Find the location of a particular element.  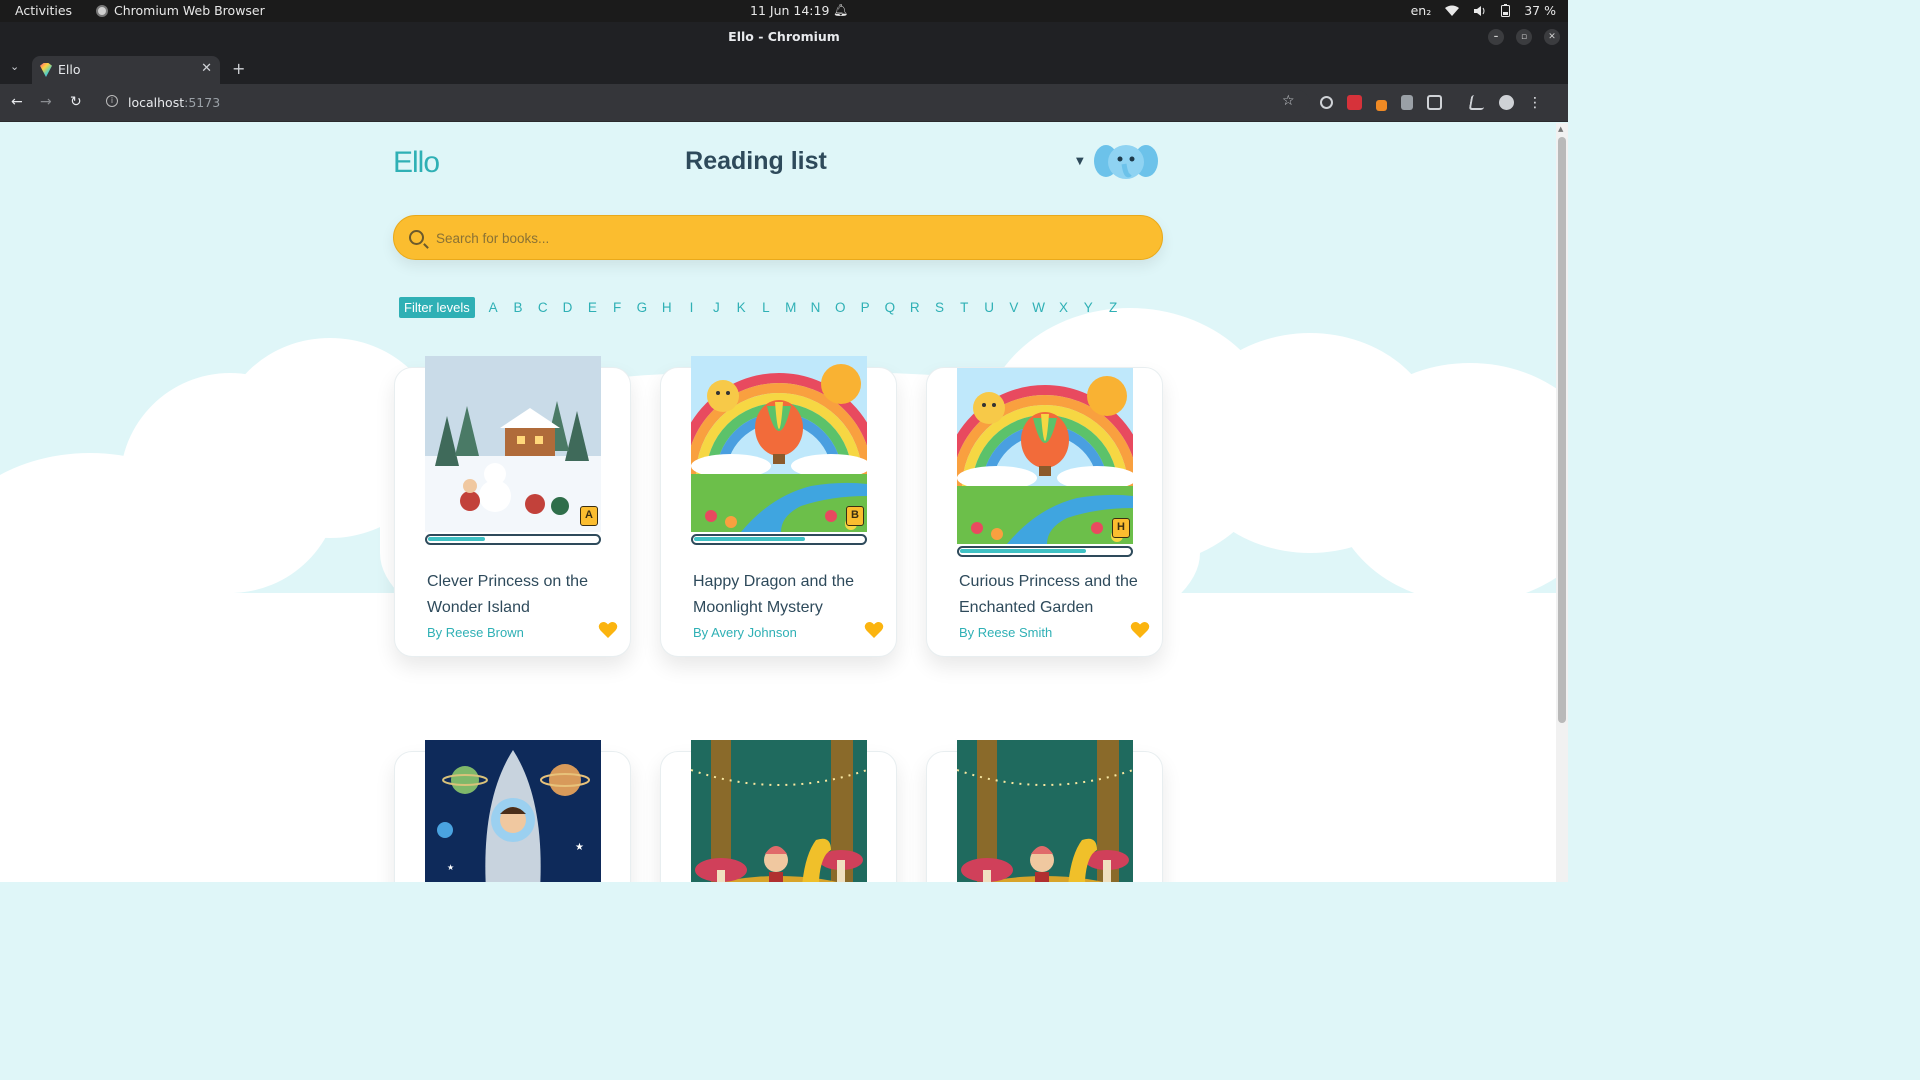

book-card: ★ ★ is located at coordinates (512, 811).